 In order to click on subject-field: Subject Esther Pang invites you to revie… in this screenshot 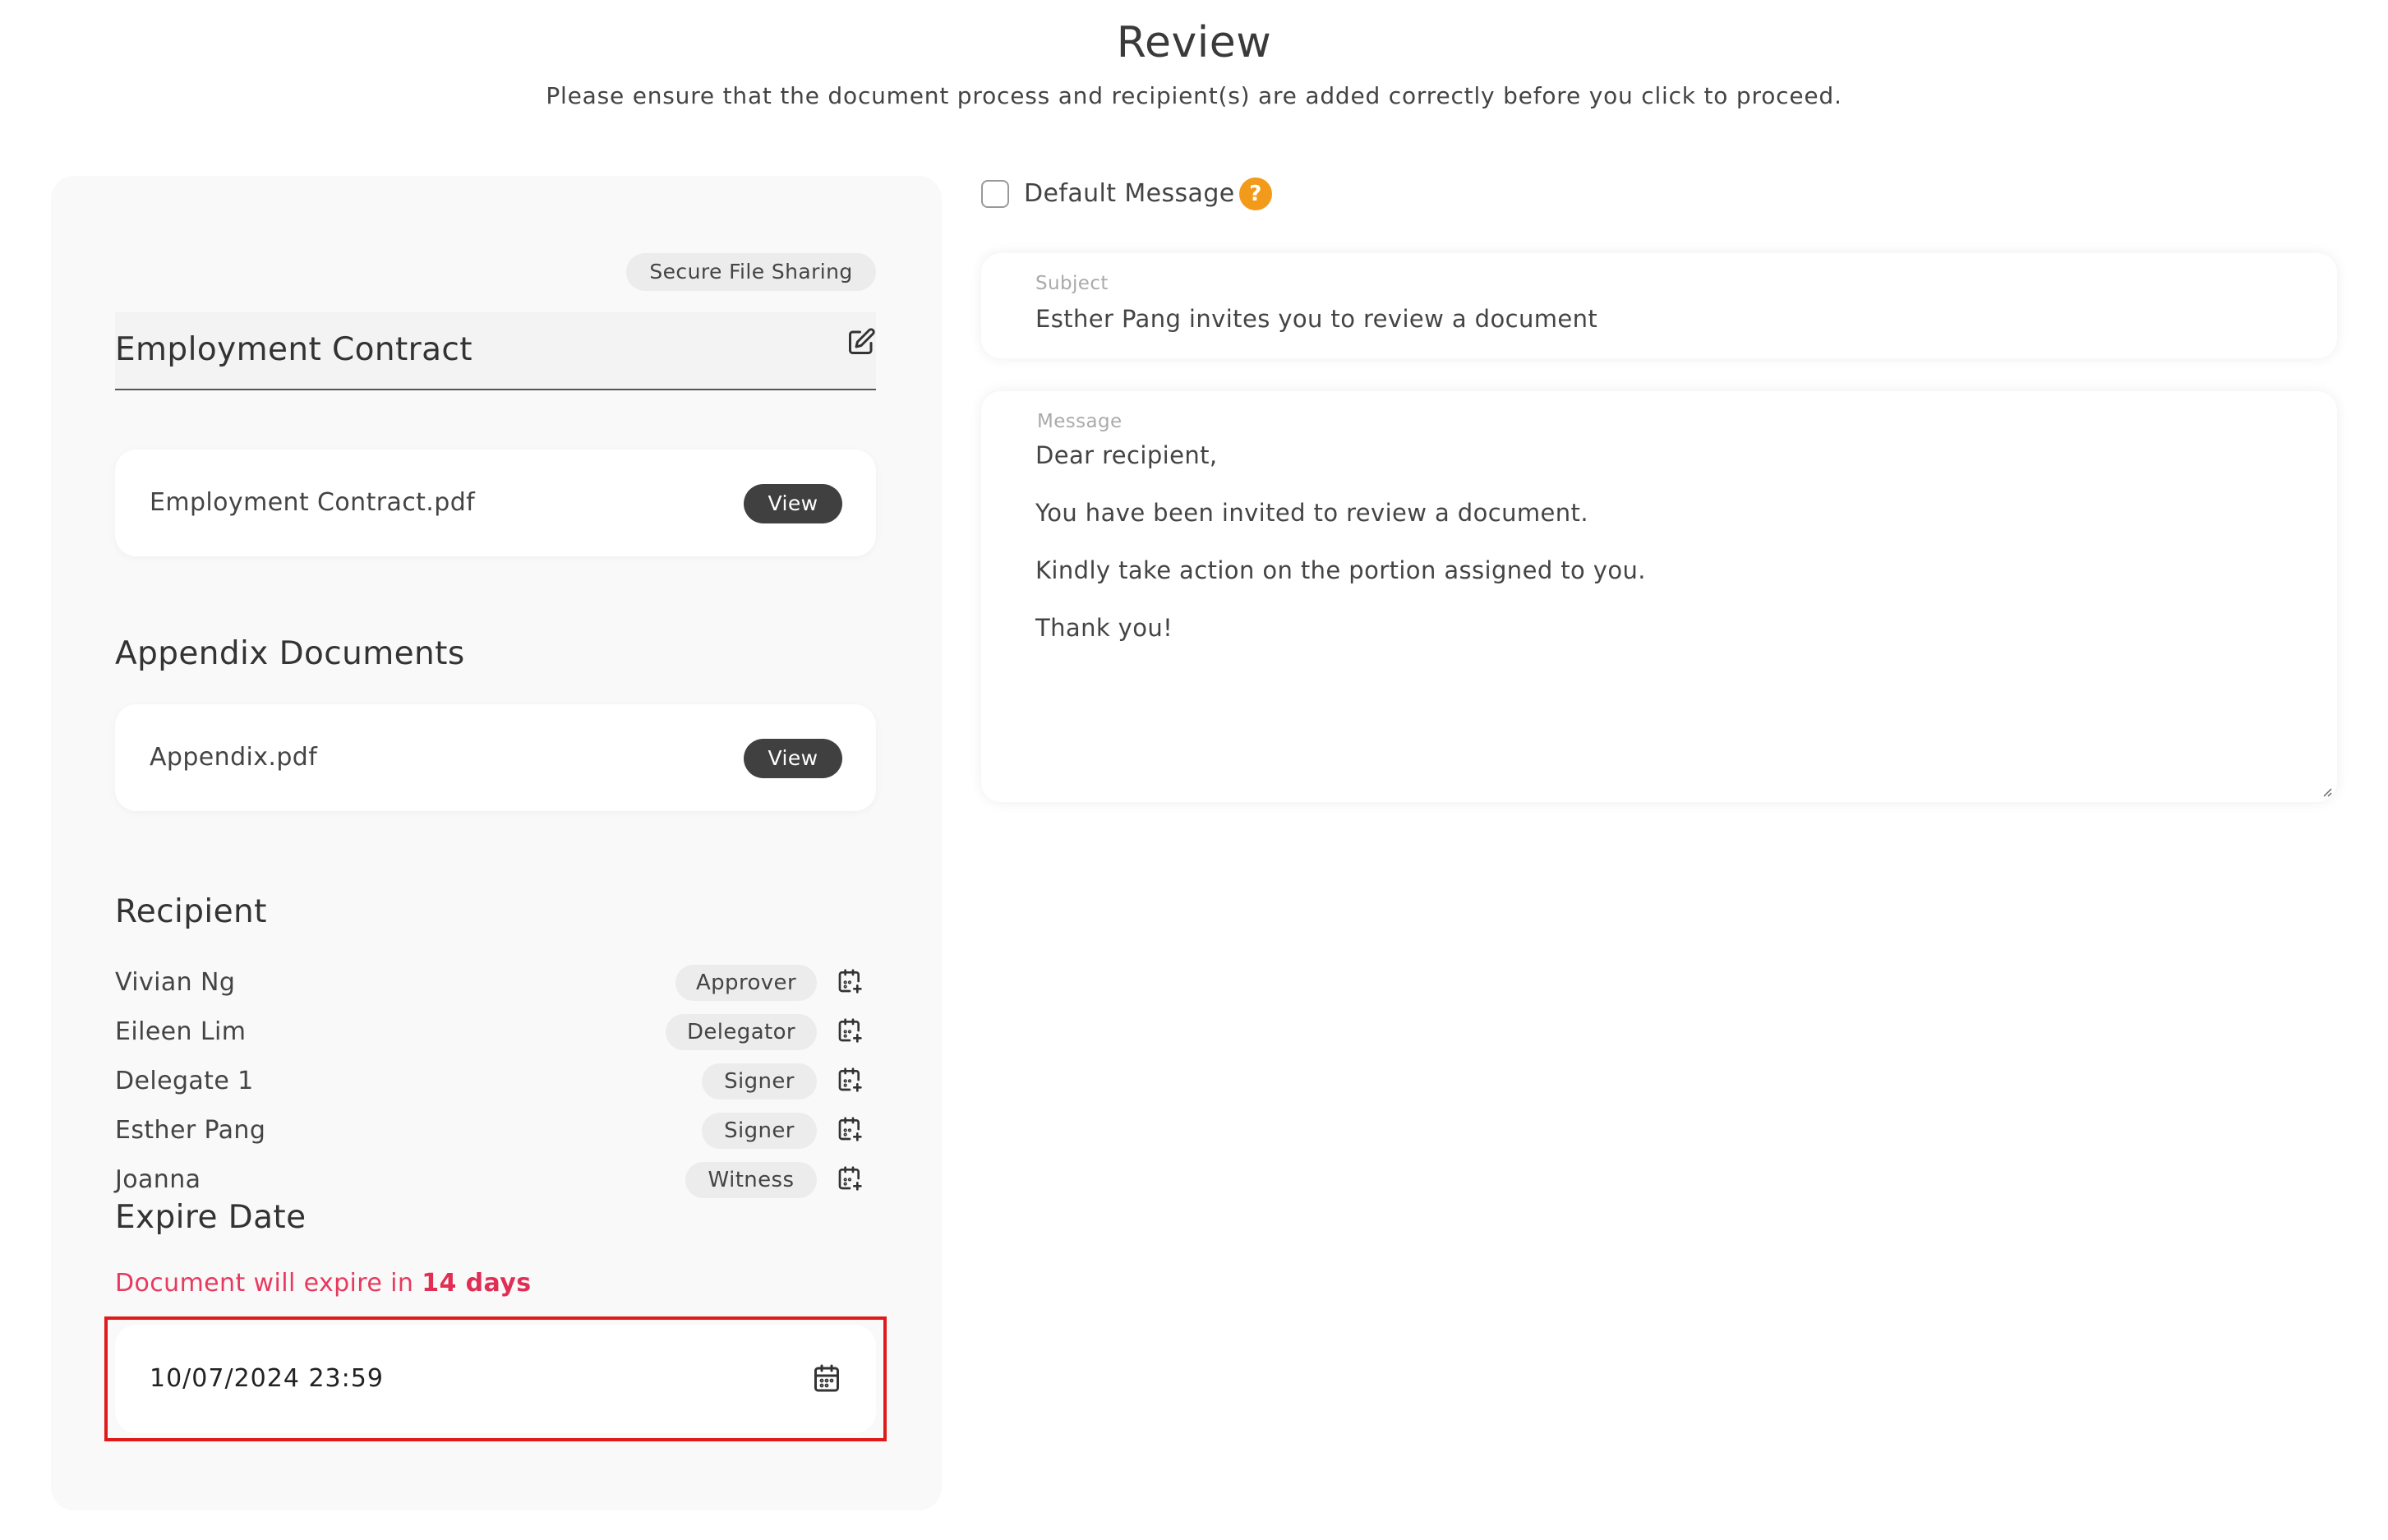, I will do `click(1659, 305)`.